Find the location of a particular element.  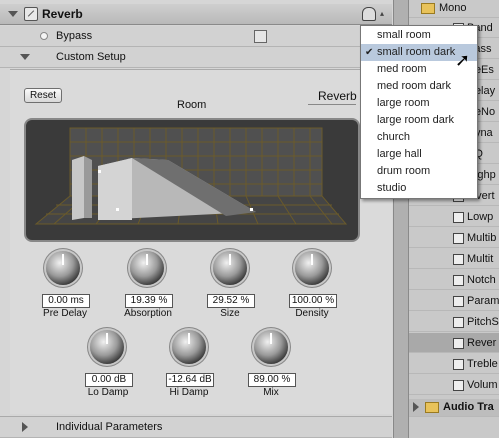

tree-effect-label: Treble is located at coordinates (482, 364).